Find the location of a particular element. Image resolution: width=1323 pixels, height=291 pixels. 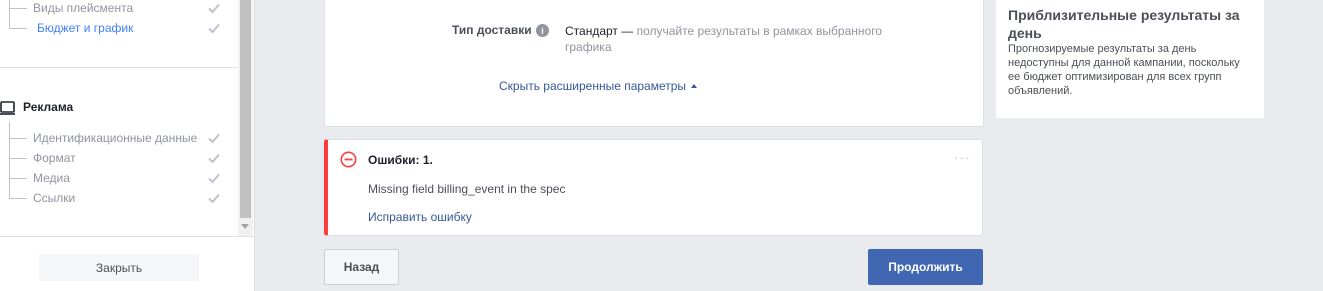

monitor-icon is located at coordinates (8, 110).